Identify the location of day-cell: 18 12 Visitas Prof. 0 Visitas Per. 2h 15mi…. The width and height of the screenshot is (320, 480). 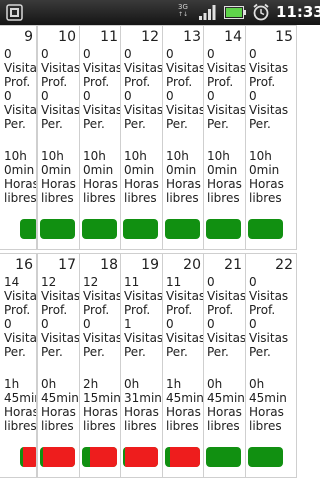
(100, 365).